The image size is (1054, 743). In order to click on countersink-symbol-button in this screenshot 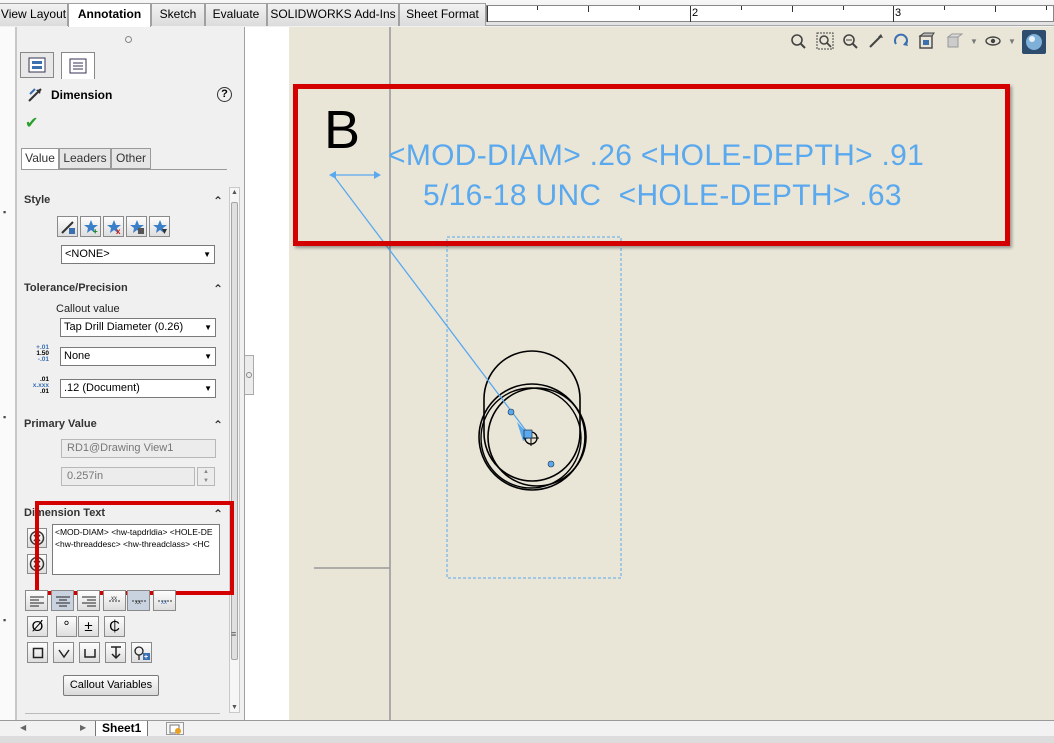, I will do `click(63, 652)`.